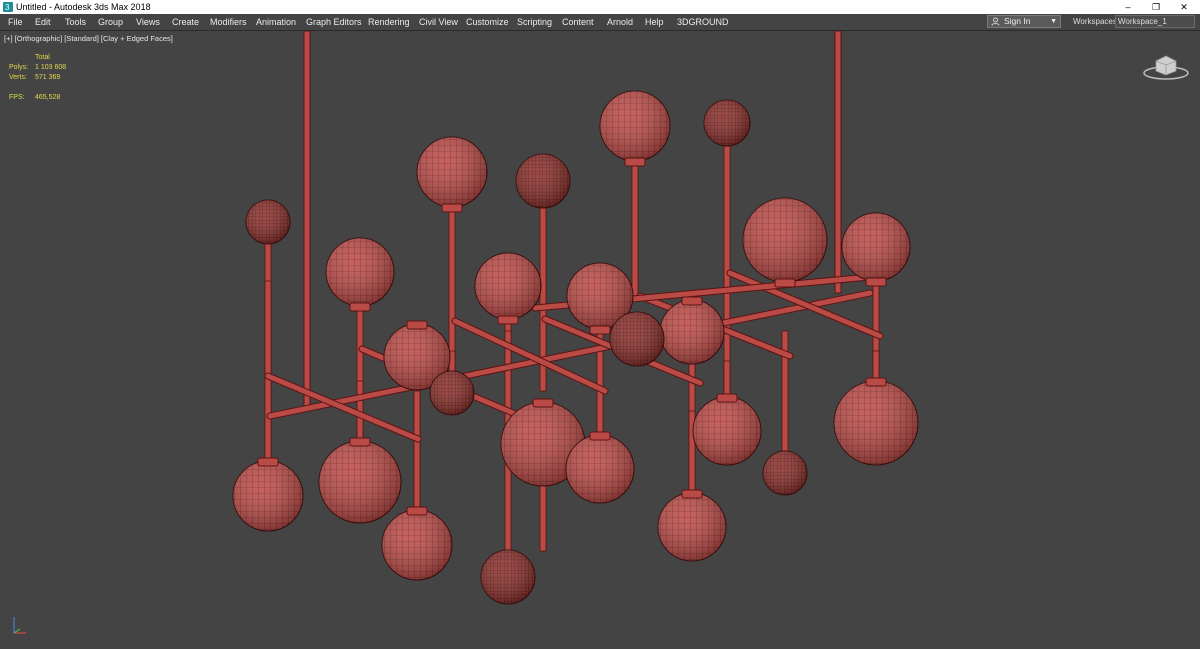 The height and width of the screenshot is (649, 1200). I want to click on sign-in-dropdown: Sign In ▼, so click(1024, 21).